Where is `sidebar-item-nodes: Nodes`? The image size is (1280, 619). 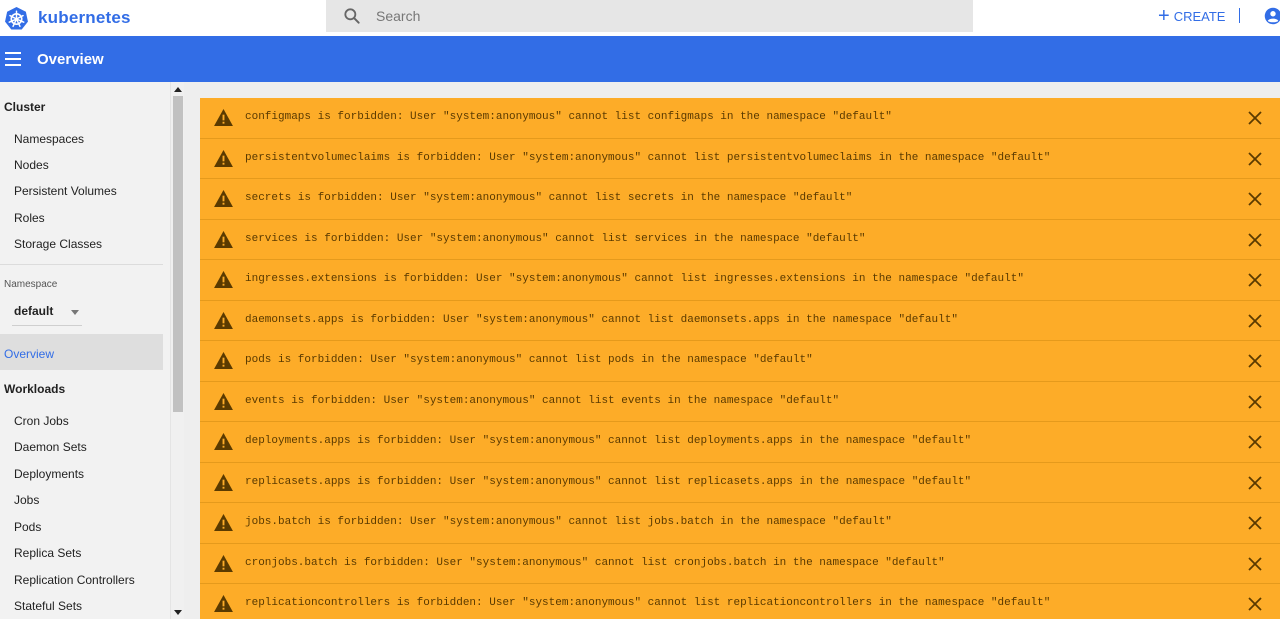
sidebar-item-nodes: Nodes is located at coordinates (31, 165).